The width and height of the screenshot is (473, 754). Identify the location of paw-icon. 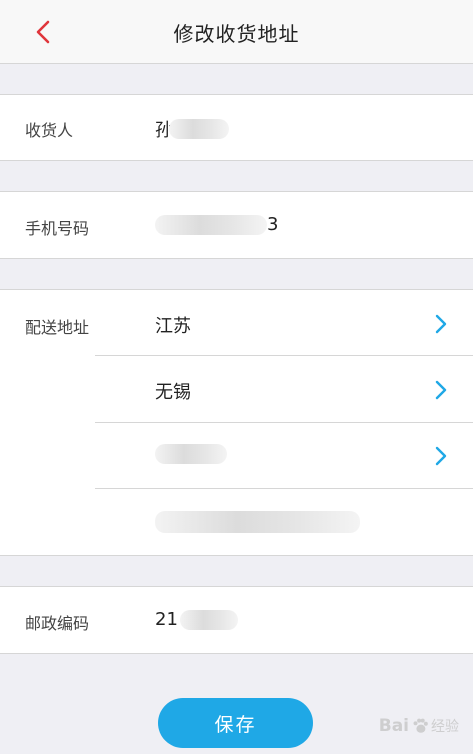
(420, 725).